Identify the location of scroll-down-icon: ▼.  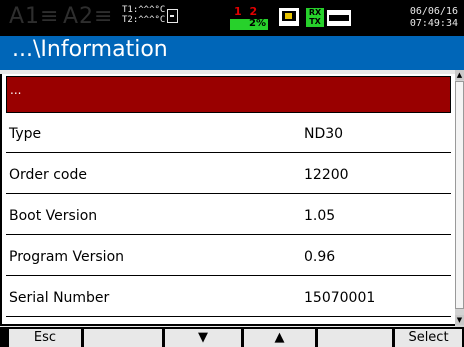
(459, 320).